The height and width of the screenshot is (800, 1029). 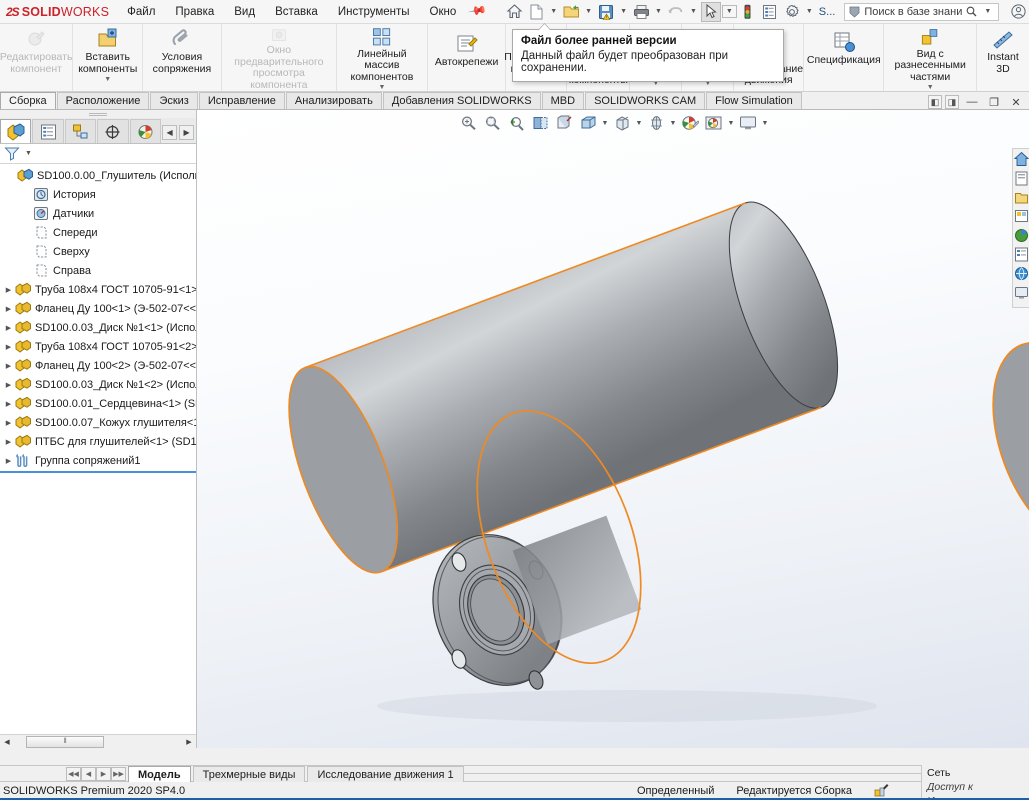 What do you see at coordinates (98, 114) in the screenshot?
I see `panel-grip-handle` at bounding box center [98, 114].